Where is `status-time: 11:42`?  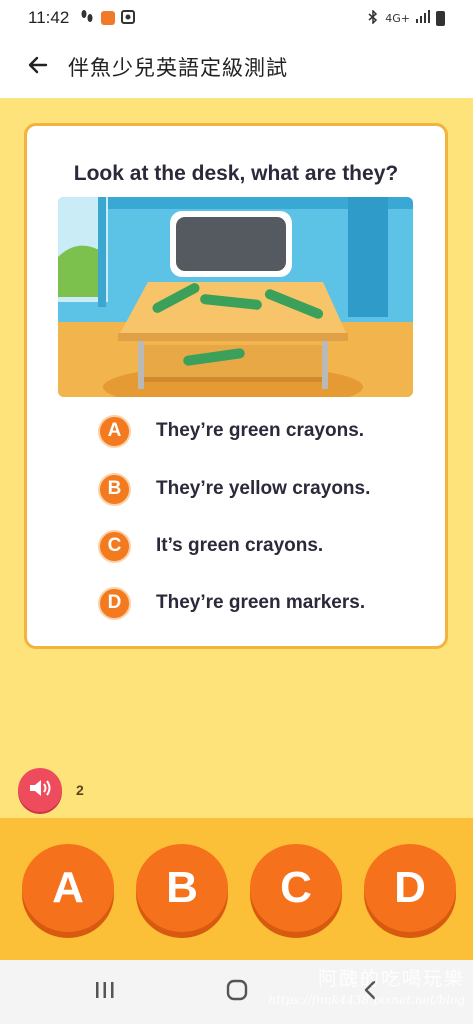 status-time: 11:42 is located at coordinates (49, 17).